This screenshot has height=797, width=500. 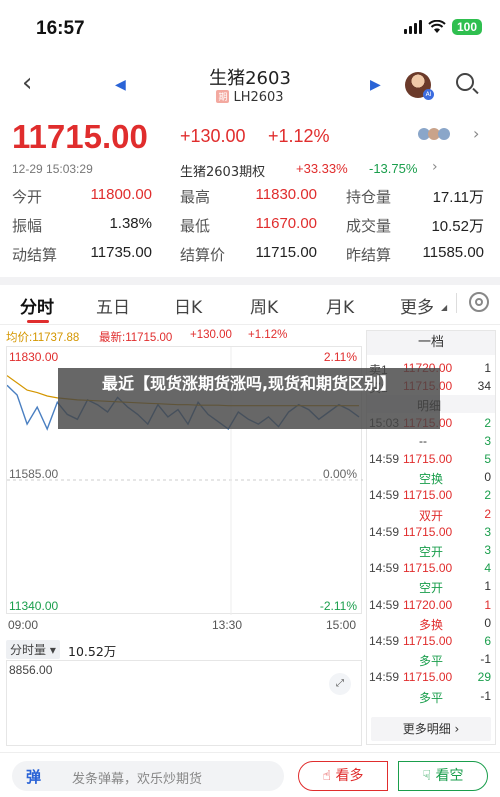 I want to click on stats-row: 今开 11800.00 最高 11830.00 持仓量 17.11万, so click(x=250, y=200).